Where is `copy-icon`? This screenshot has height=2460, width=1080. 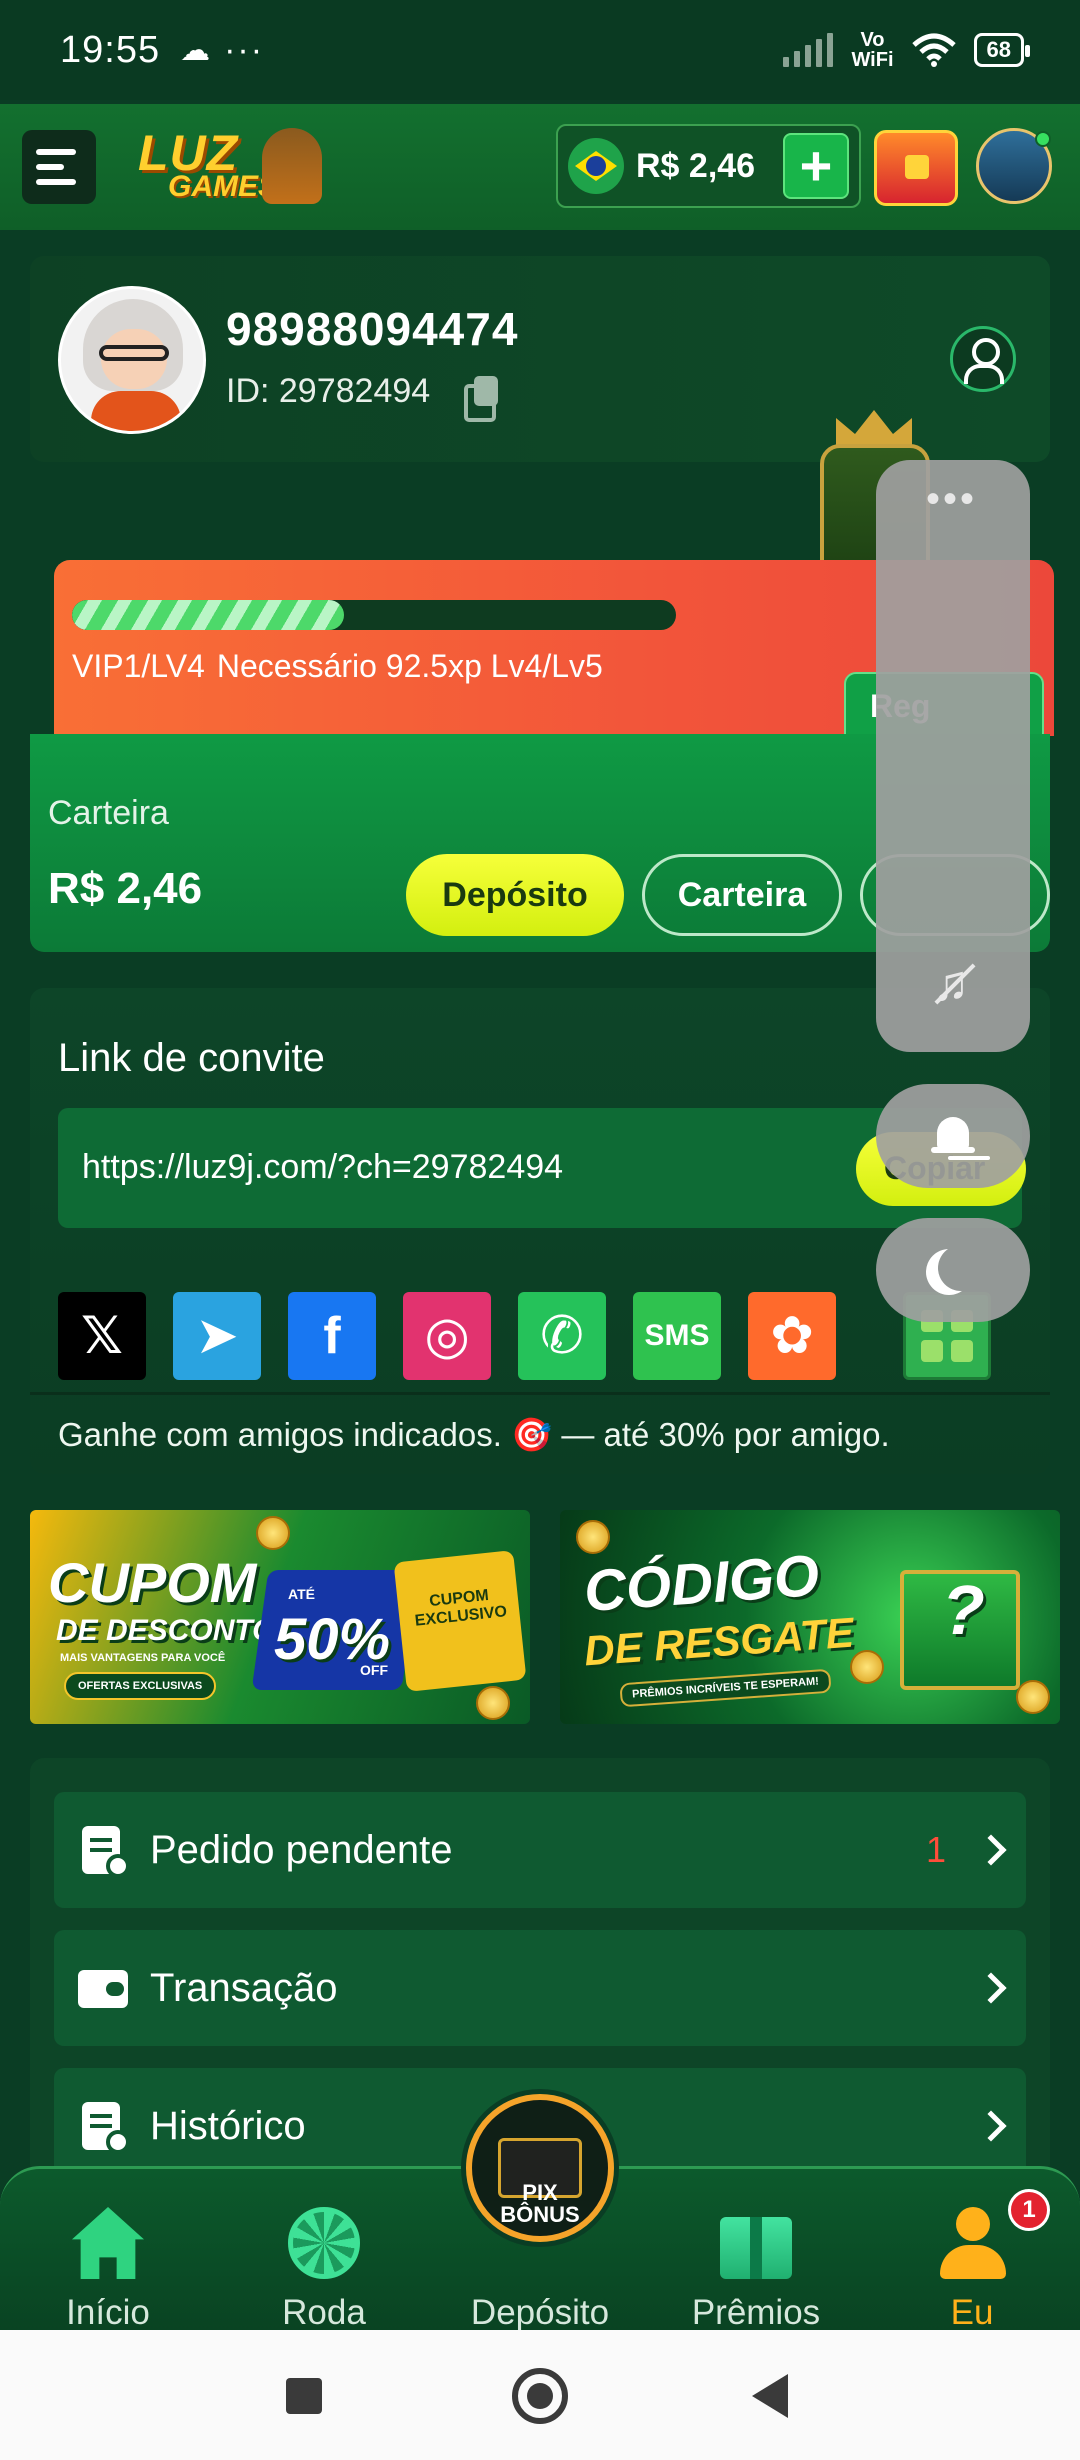
copy-icon is located at coordinates (482, 399).